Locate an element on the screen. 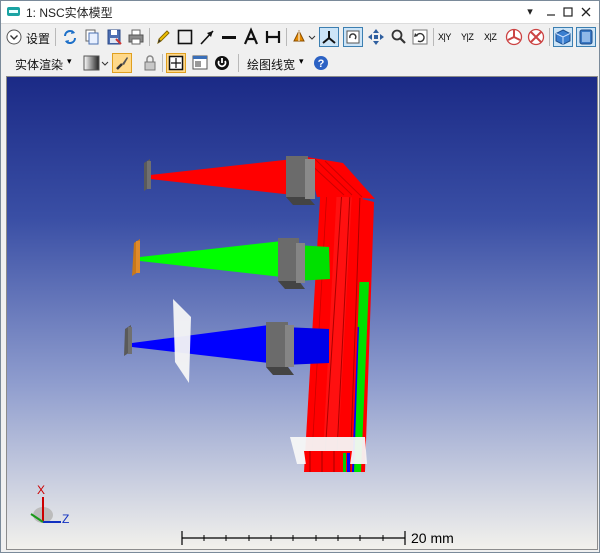 The width and height of the screenshot is (600, 553). fan-icon is located at coordinates (514, 37).